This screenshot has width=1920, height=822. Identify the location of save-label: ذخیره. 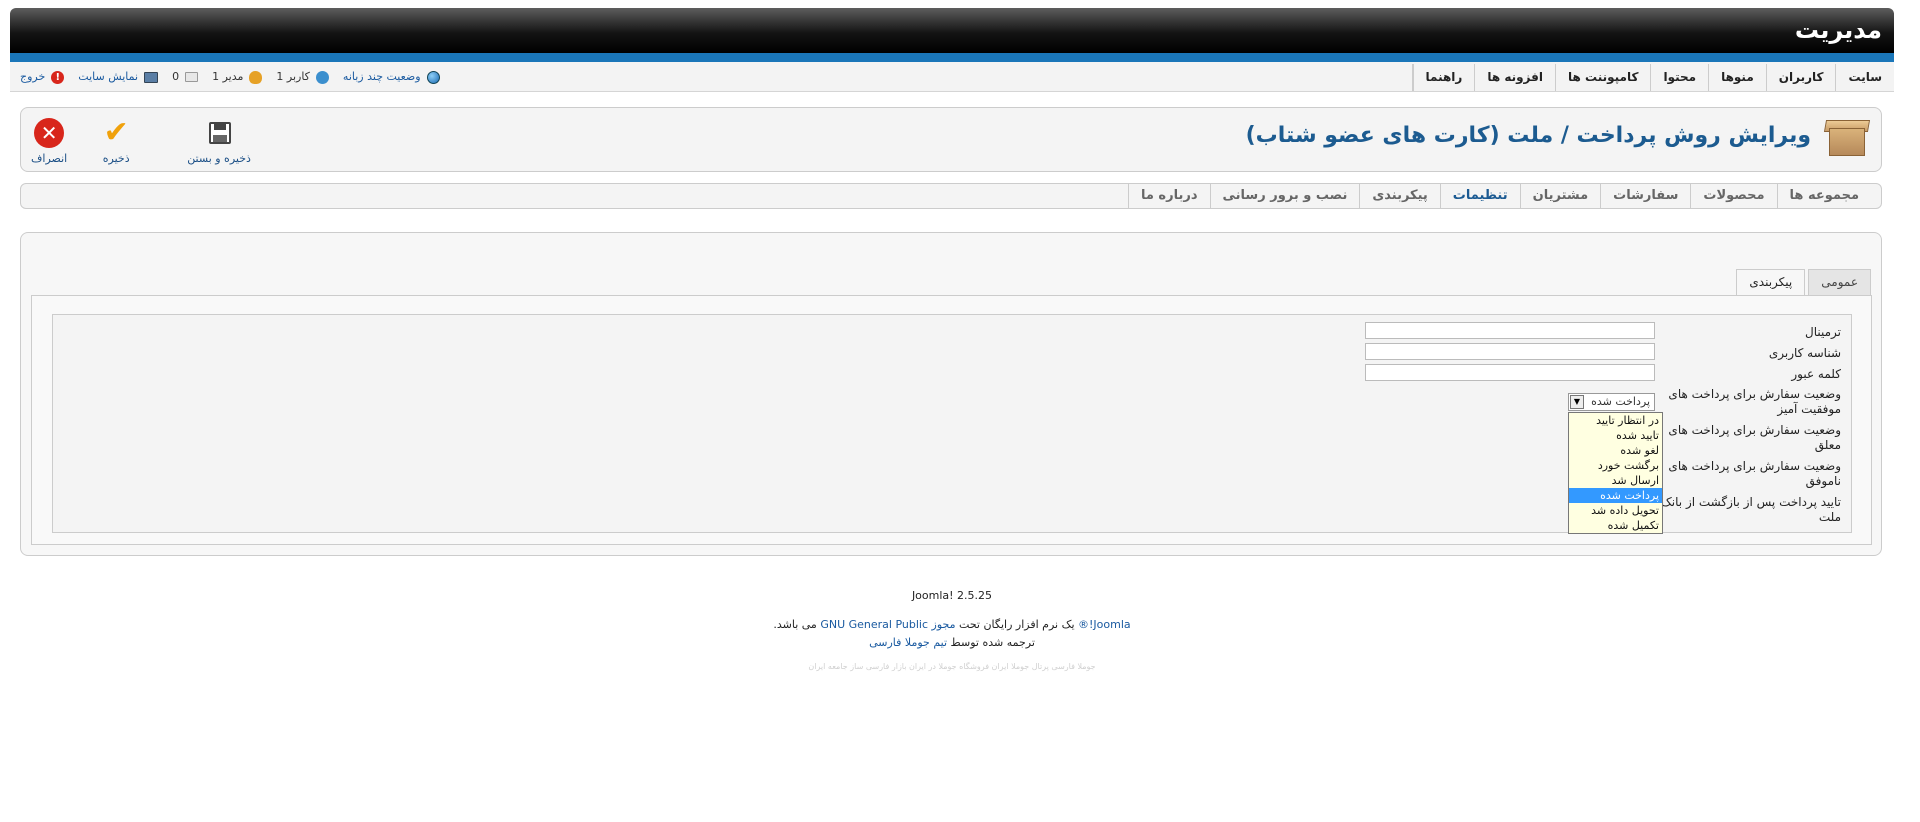
(116, 158).